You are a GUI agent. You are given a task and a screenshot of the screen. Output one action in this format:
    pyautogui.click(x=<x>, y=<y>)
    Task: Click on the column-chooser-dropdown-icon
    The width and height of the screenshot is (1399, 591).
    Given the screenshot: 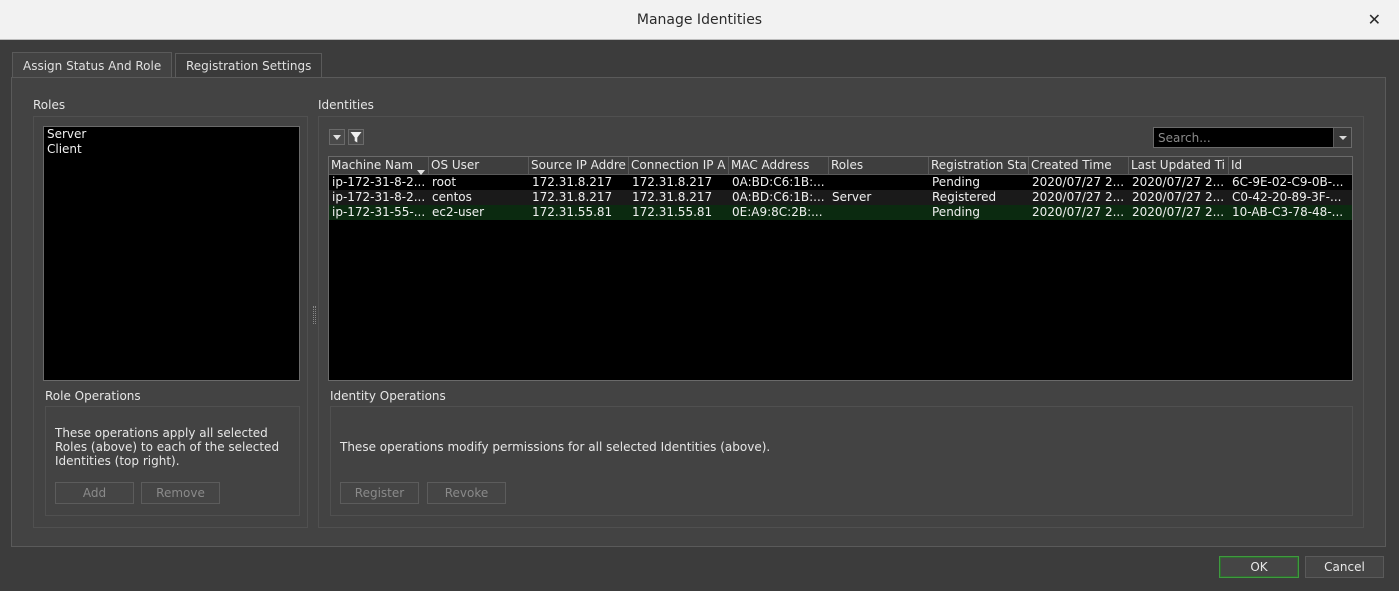 What is the action you would take?
    pyautogui.click(x=337, y=137)
    